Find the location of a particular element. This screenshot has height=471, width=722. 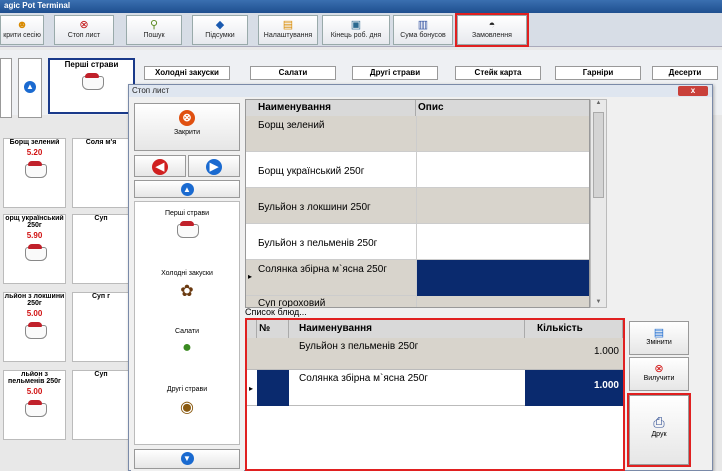

category-second-courses: Другі страви is located at coordinates (395, 73).